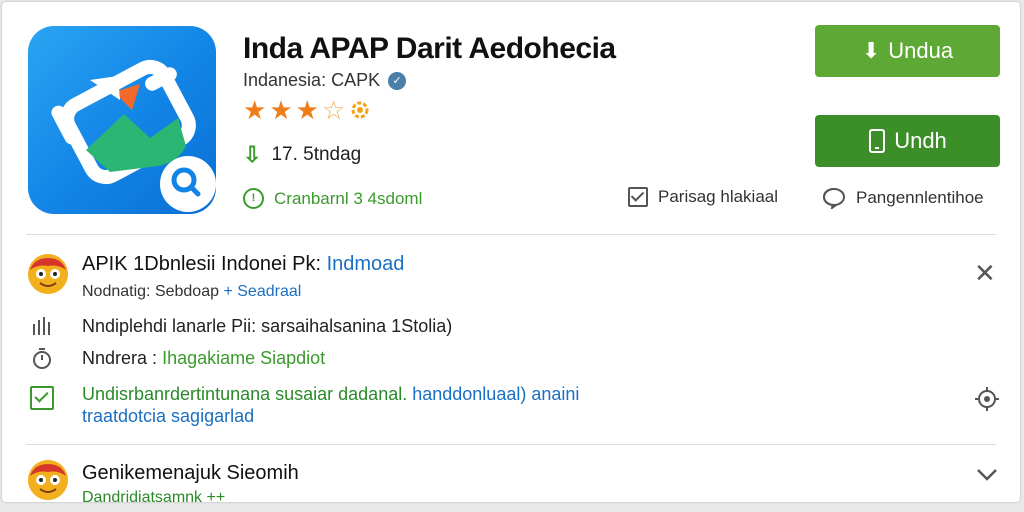  I want to click on time-value: Ihagakiame Siapdiot, so click(244, 358).